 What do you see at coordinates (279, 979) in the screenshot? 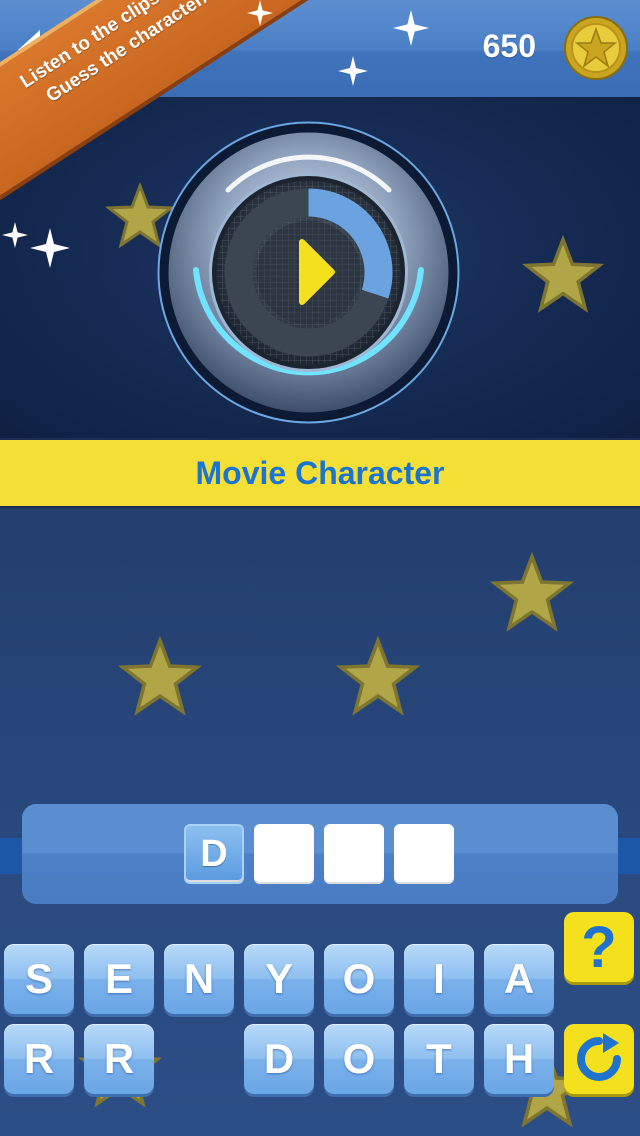
I see `letter-key: Y` at bounding box center [279, 979].